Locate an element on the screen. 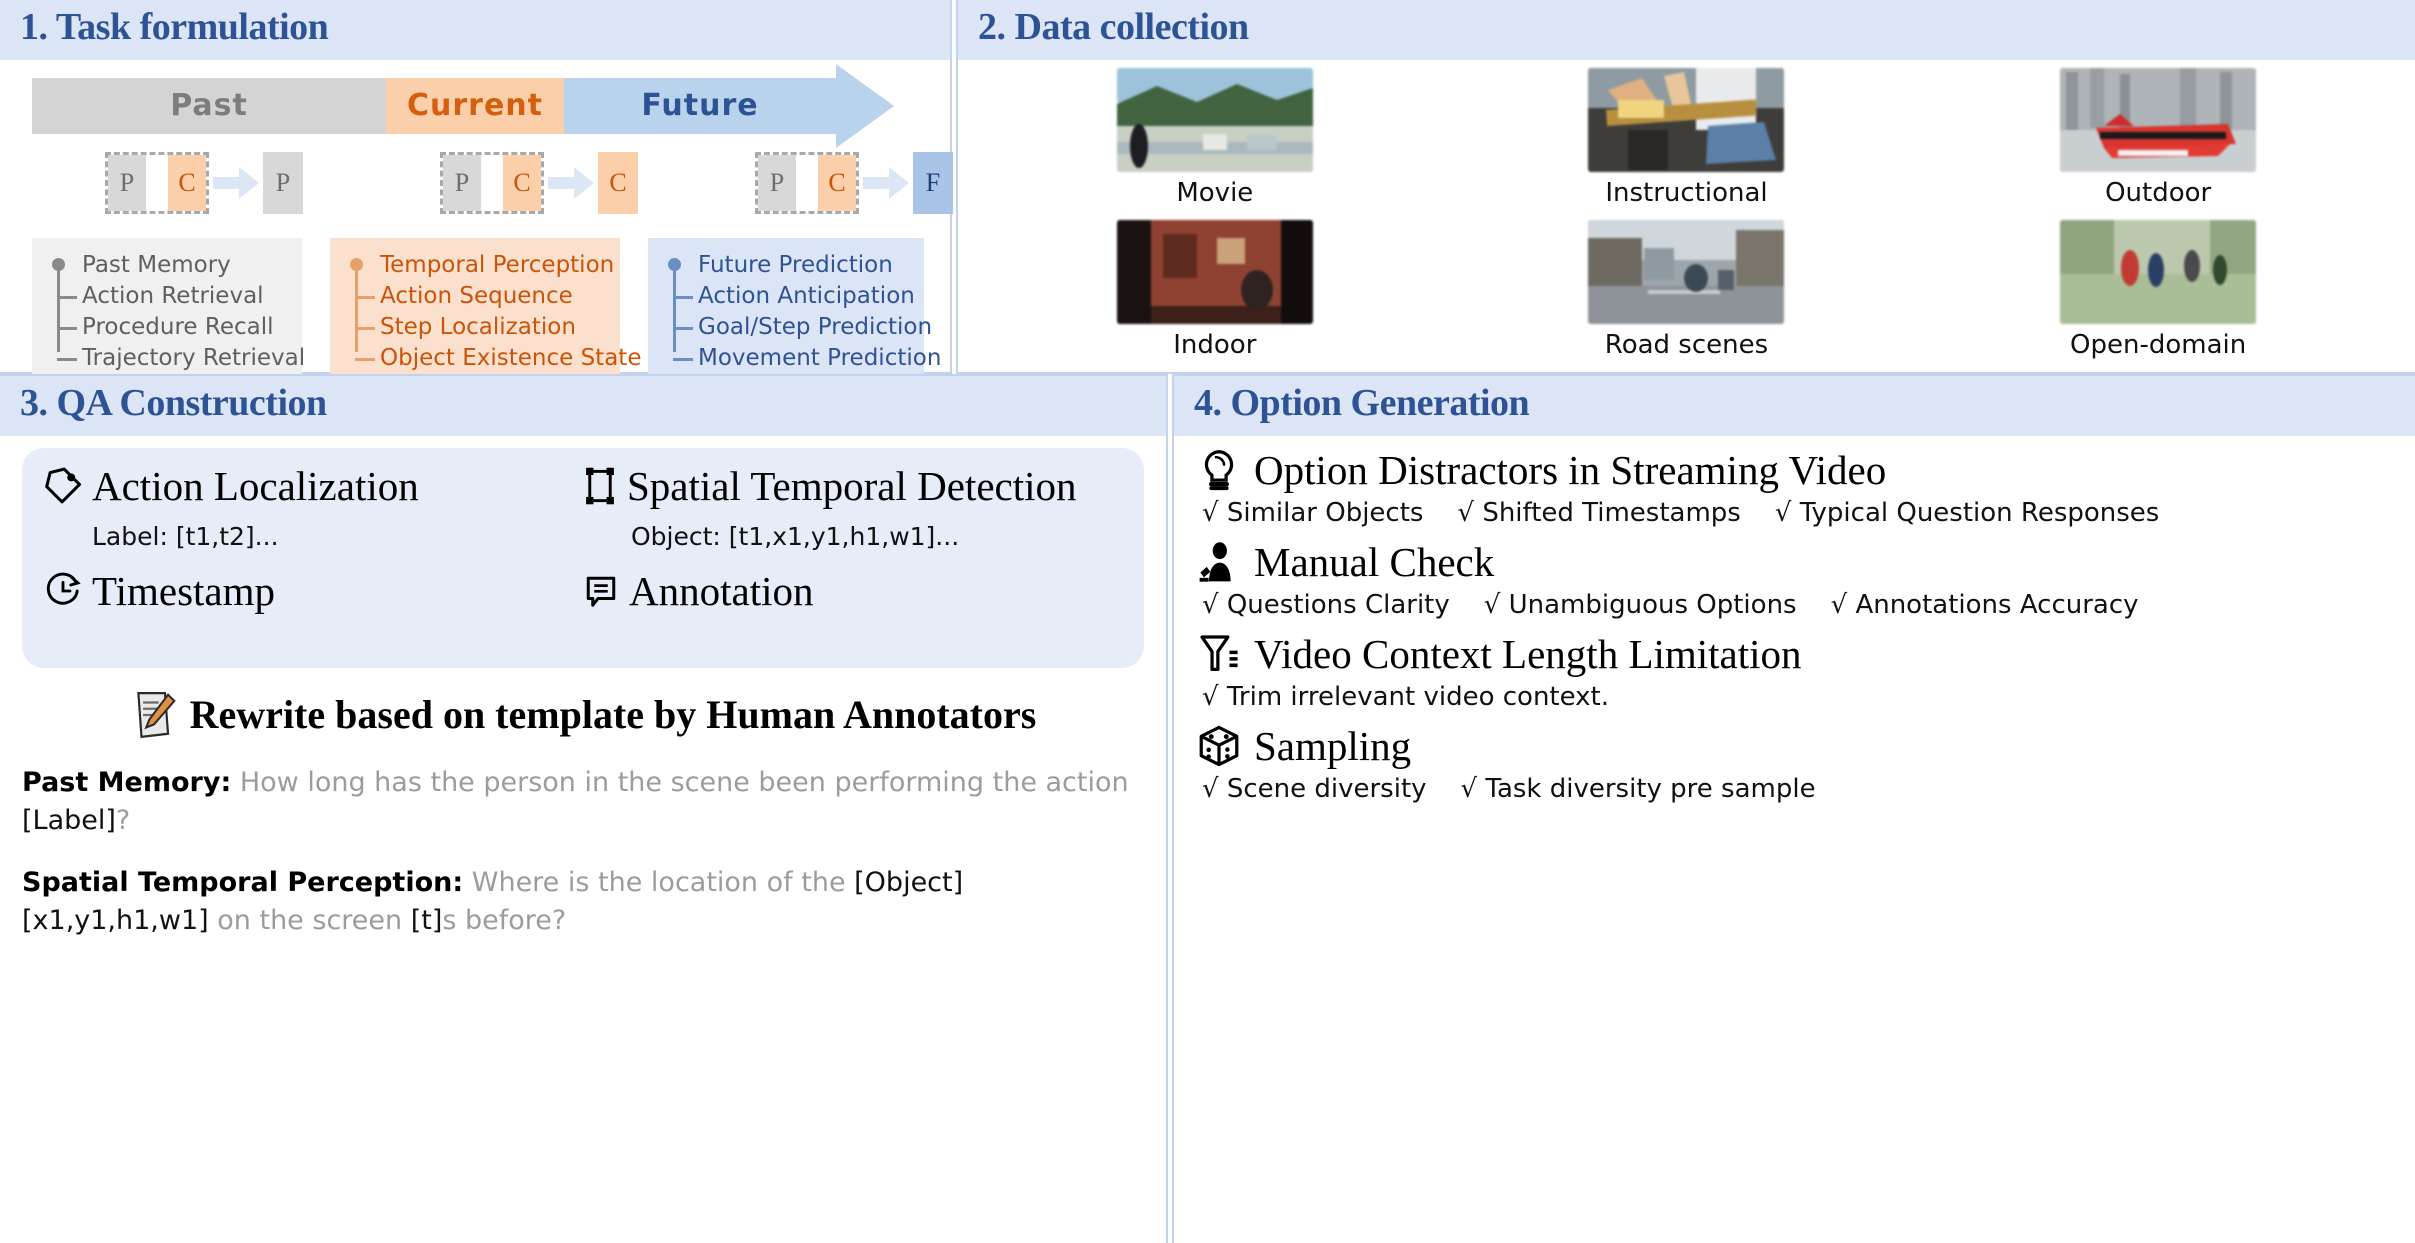  task-item-head: Temporal Perception is located at coordinates (497, 264).